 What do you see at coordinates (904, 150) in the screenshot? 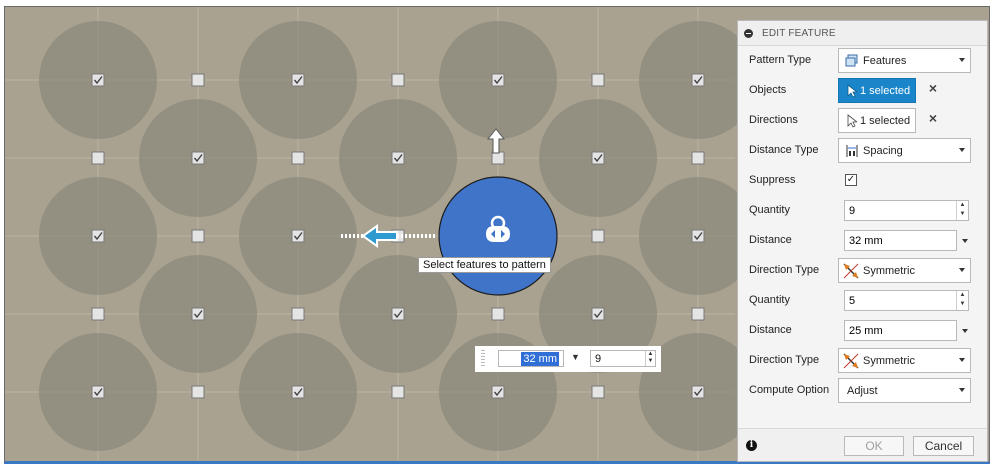
I see `distance-type-dropdown: Spacing` at bounding box center [904, 150].